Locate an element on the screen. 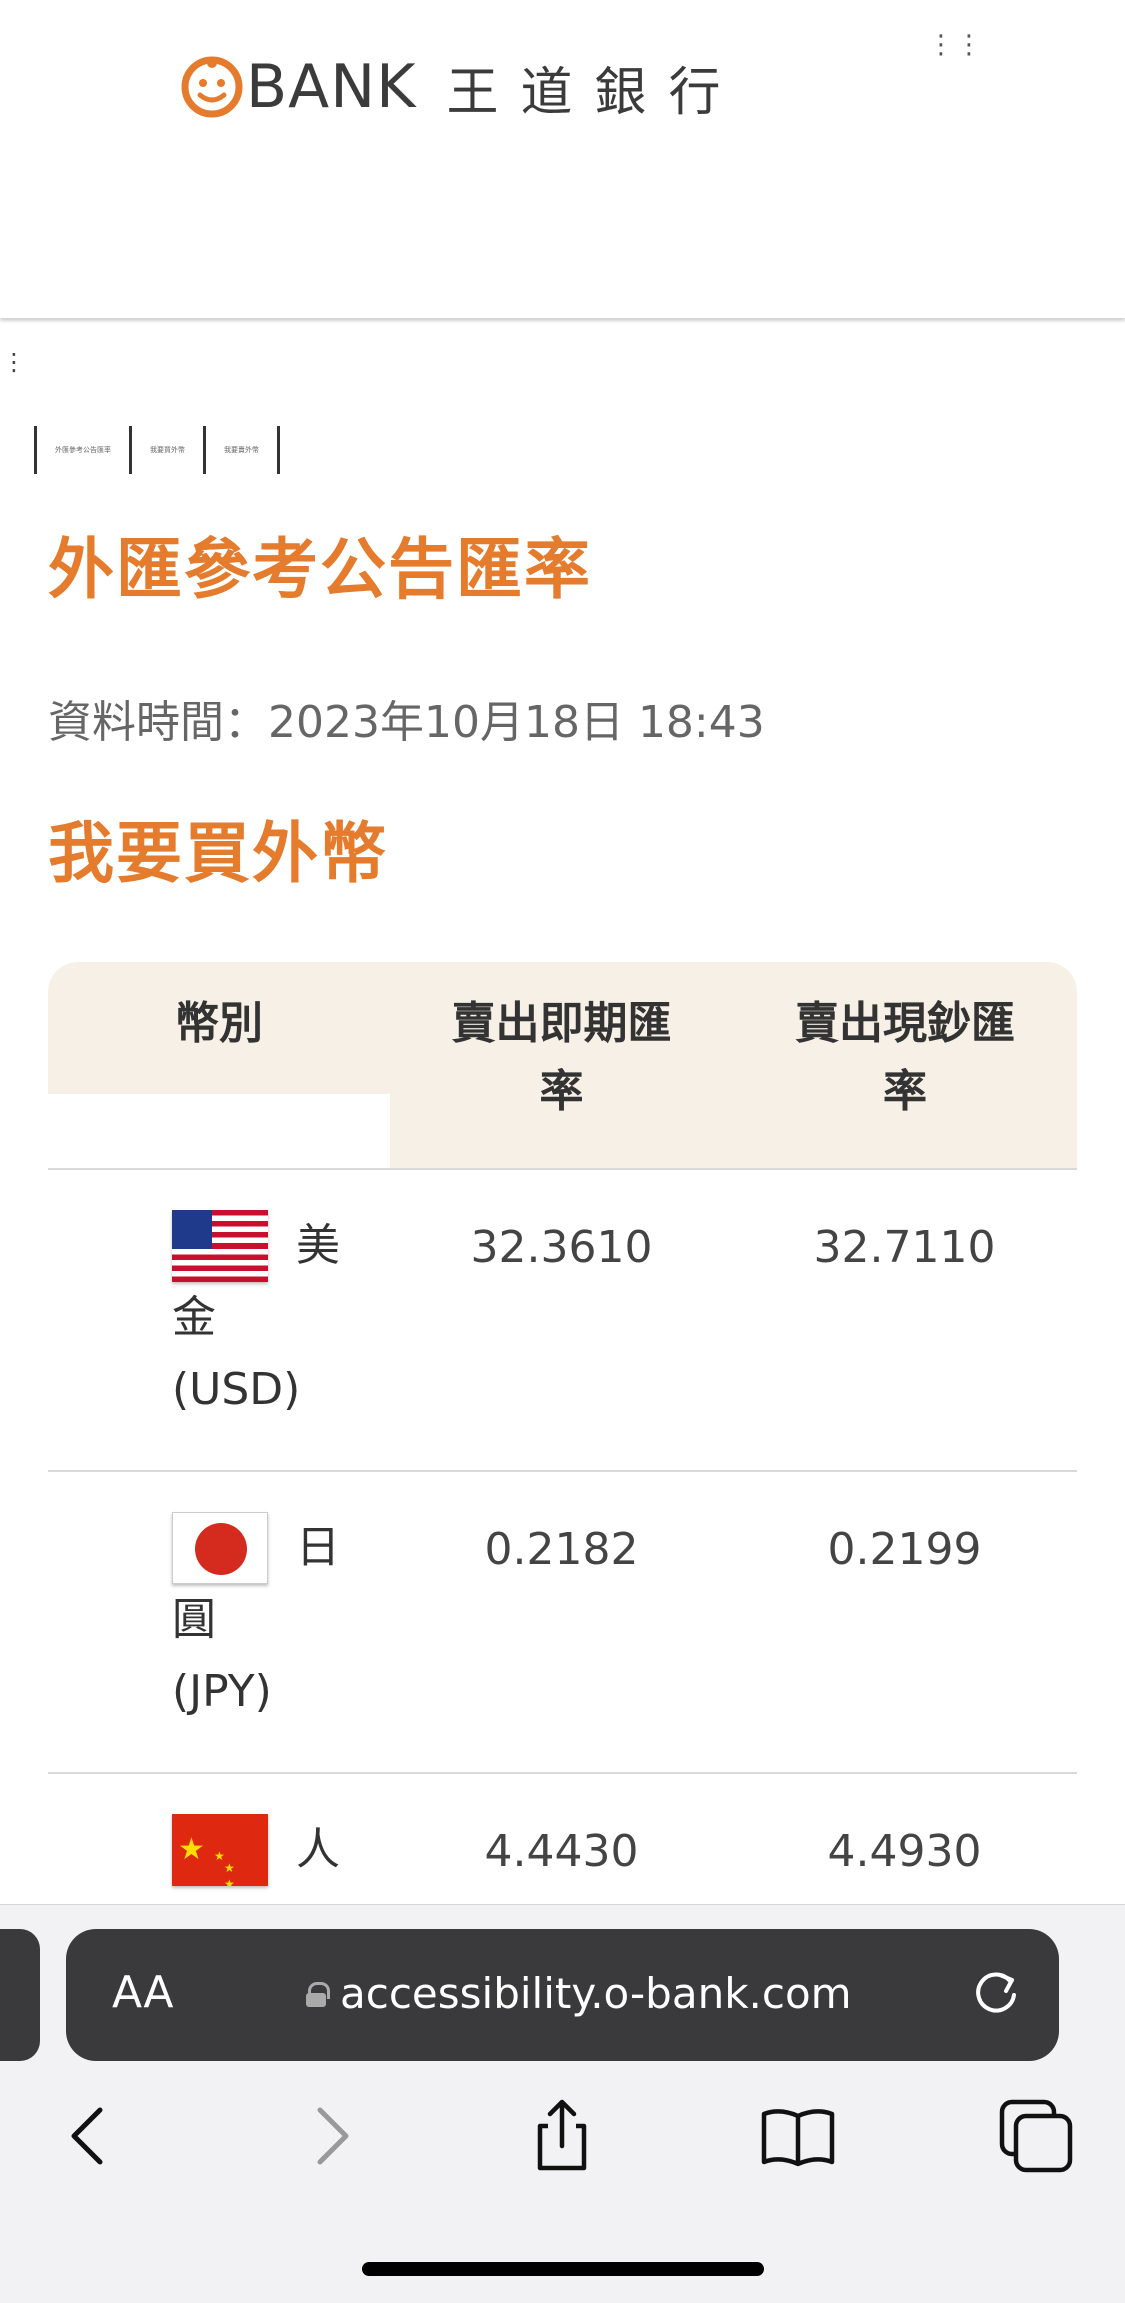 This screenshot has width=1125, height=2303. home-indicator is located at coordinates (563, 2269).